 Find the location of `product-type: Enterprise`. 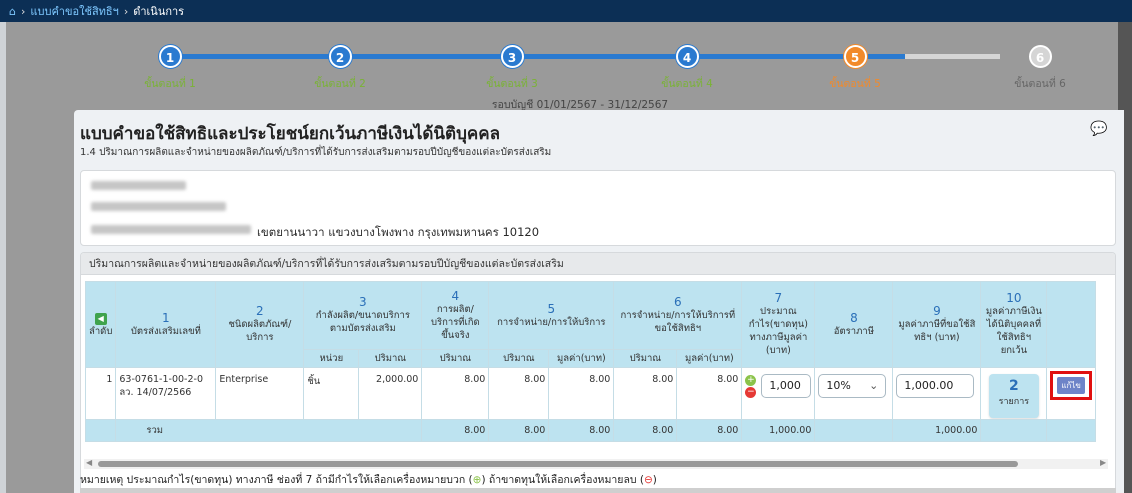

product-type: Enterprise is located at coordinates (260, 393).